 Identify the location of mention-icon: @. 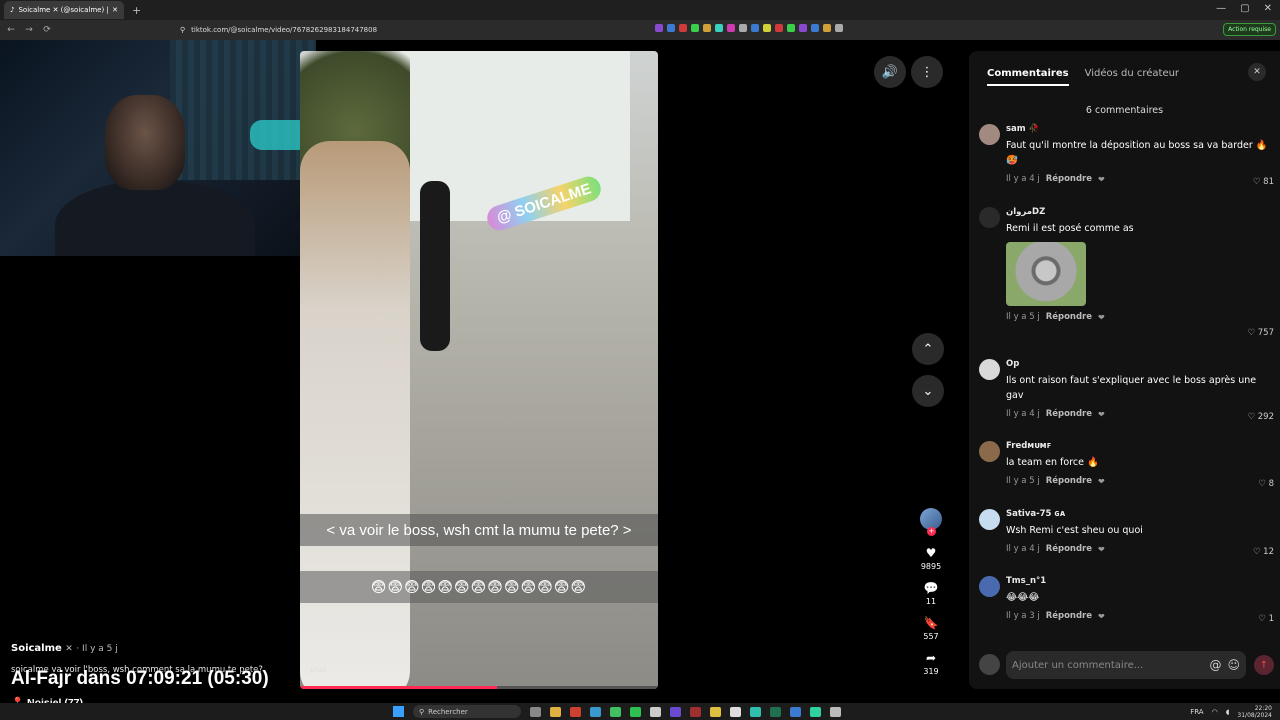
(1215, 665).